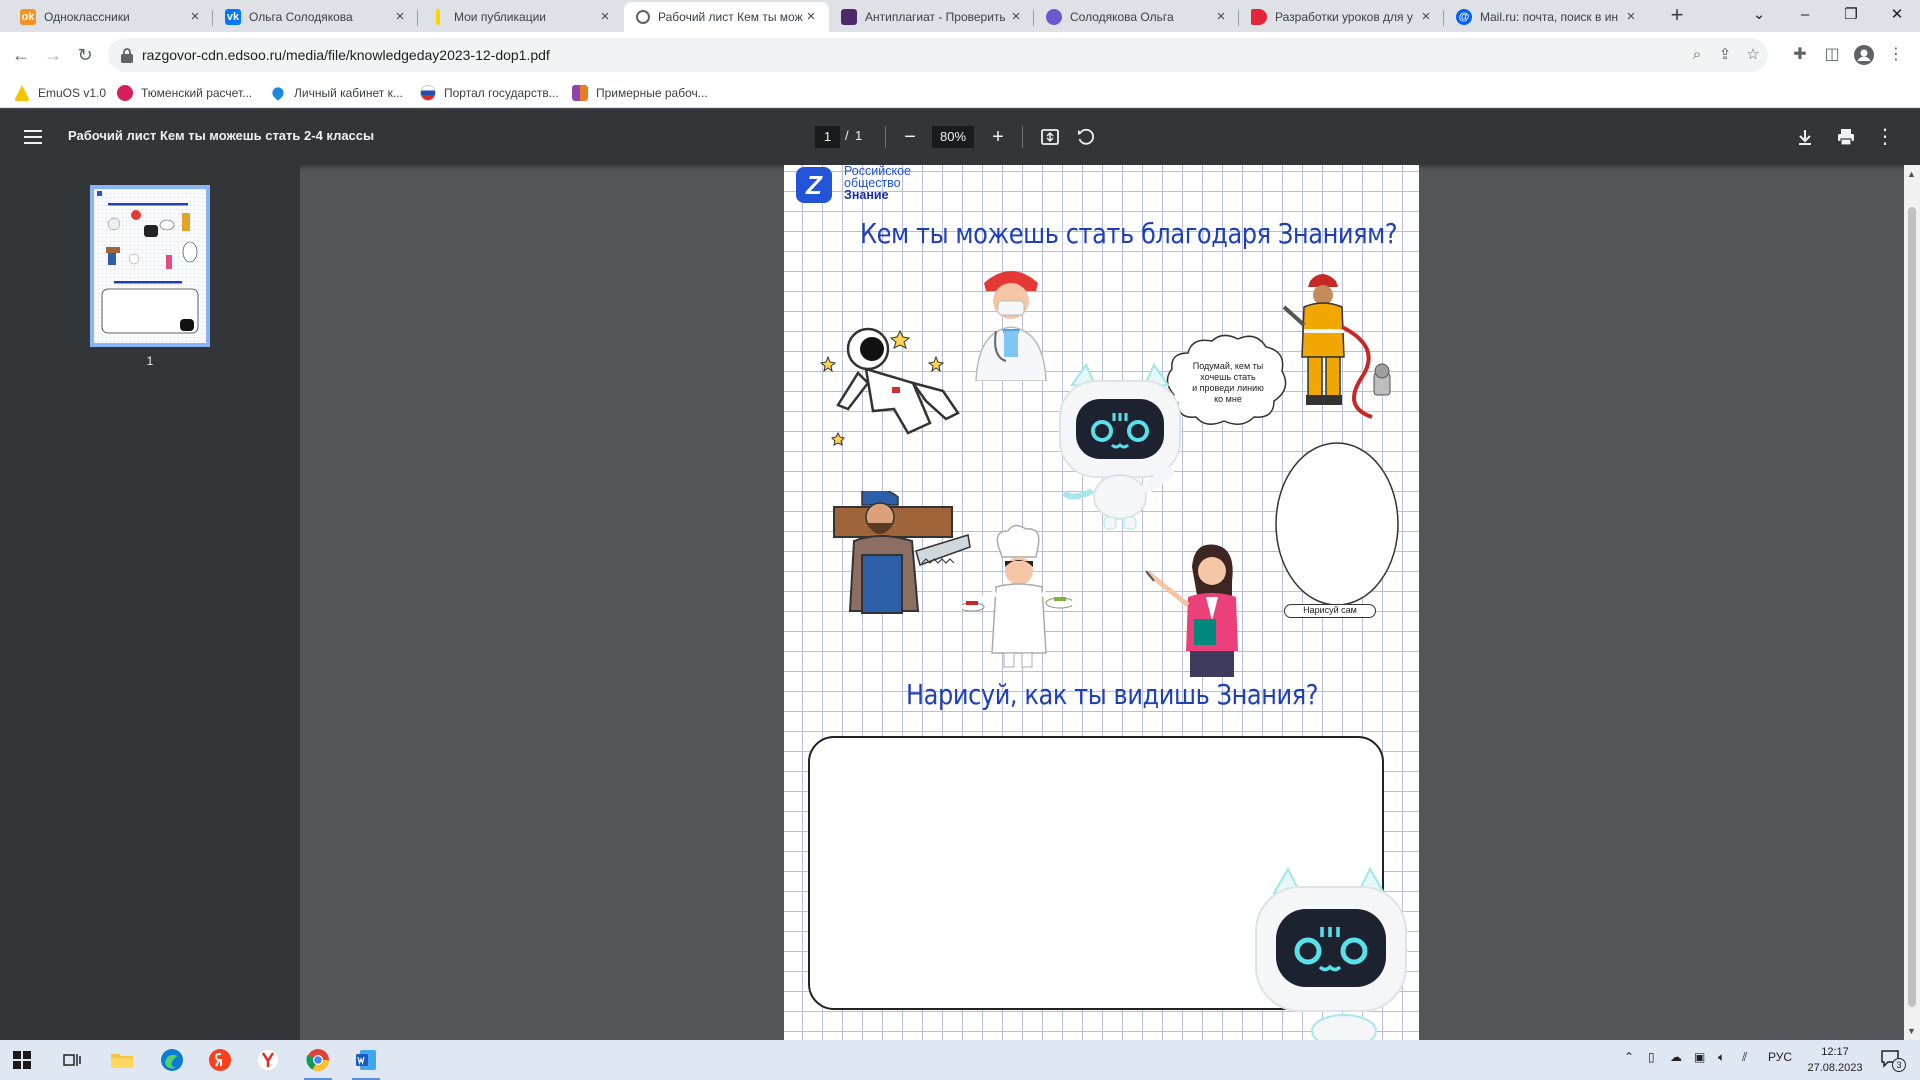 The height and width of the screenshot is (1080, 1920). Describe the element at coordinates (72, 1060) in the screenshot. I see `task-view-button` at that location.